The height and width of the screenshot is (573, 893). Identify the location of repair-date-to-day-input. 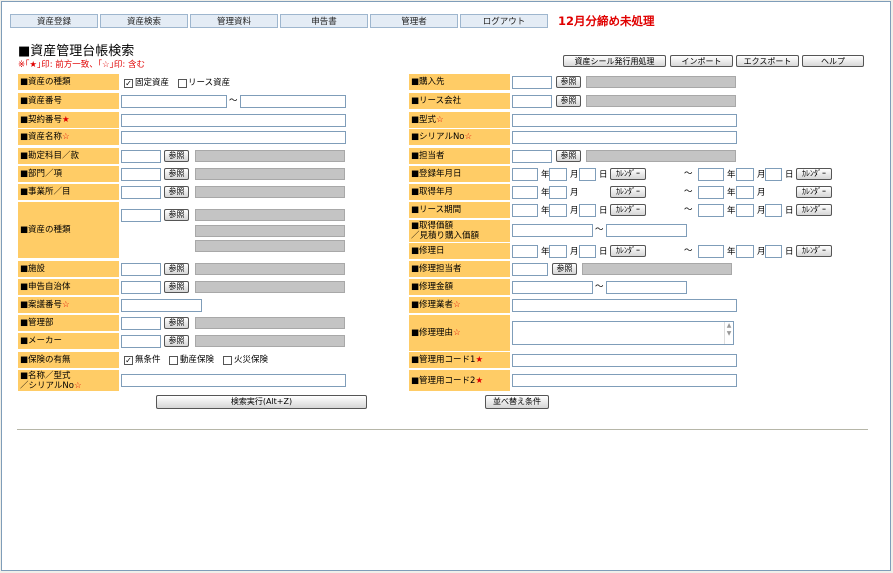
(773, 251).